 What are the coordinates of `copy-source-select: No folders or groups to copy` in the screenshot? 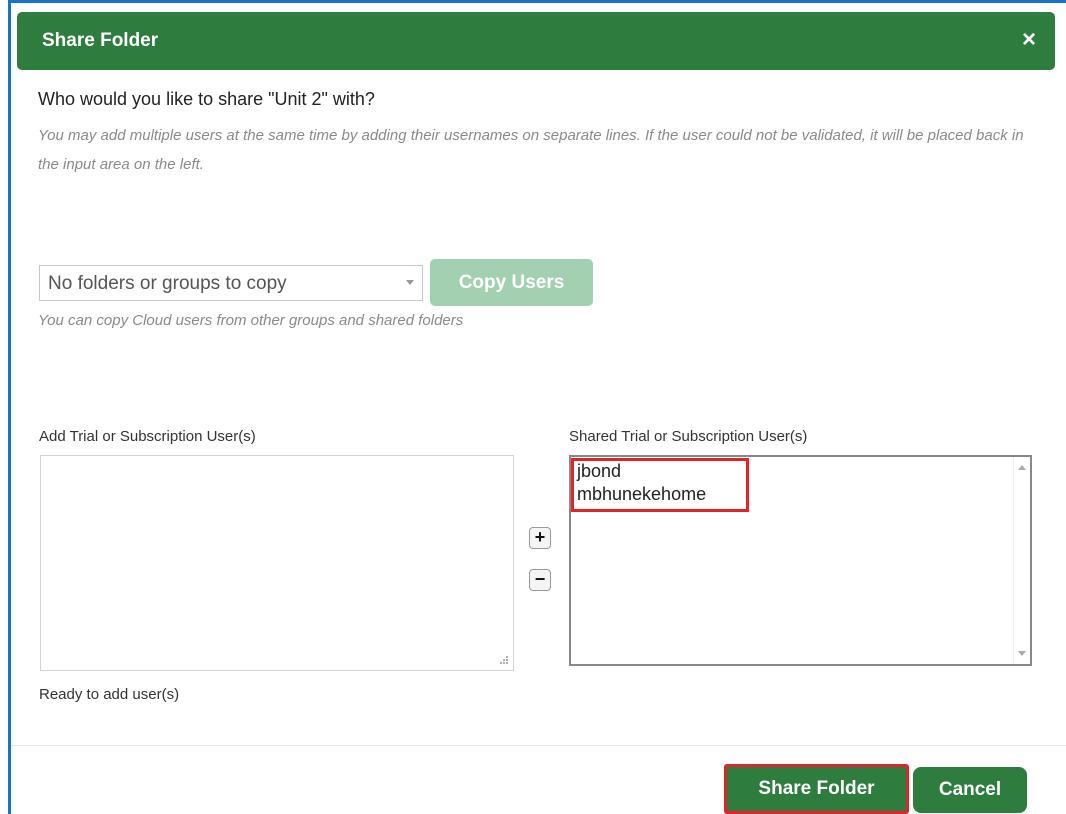 It's located at (231, 283).